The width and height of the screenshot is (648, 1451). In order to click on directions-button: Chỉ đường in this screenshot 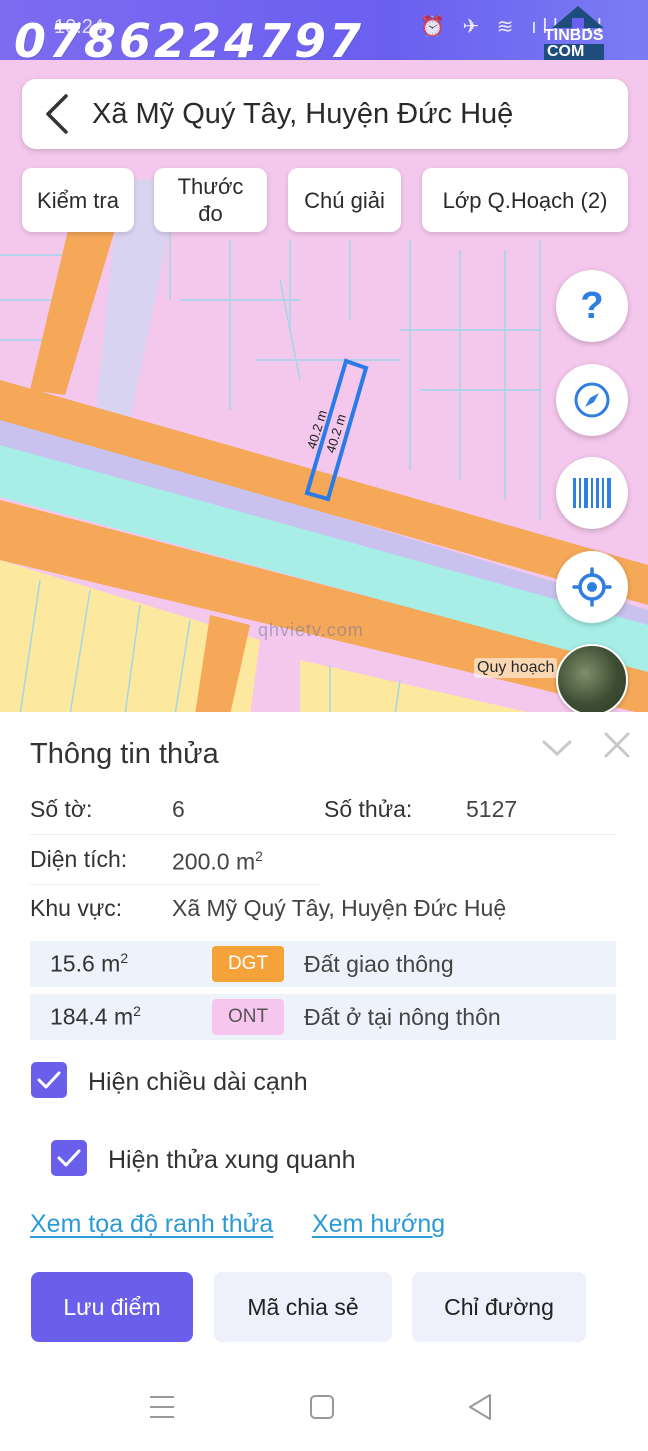, I will do `click(499, 1307)`.